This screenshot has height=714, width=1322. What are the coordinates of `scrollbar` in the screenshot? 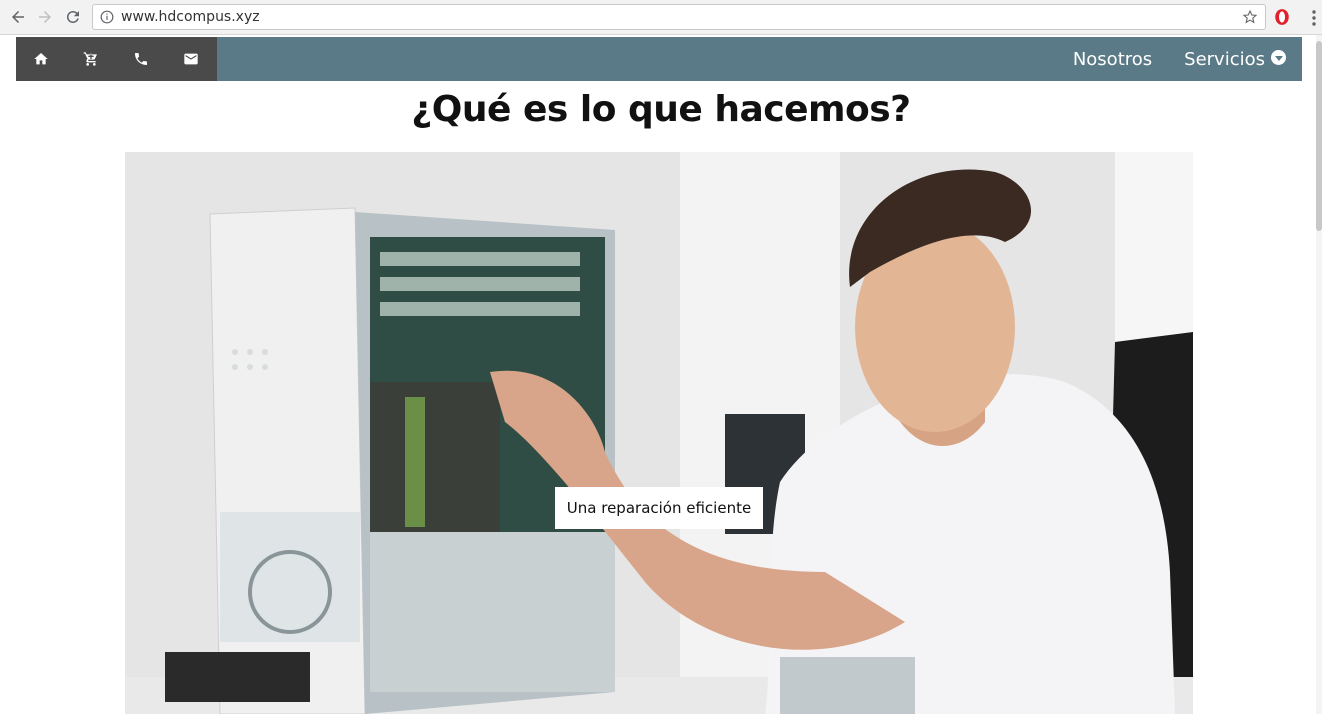 It's located at (1319, 374).